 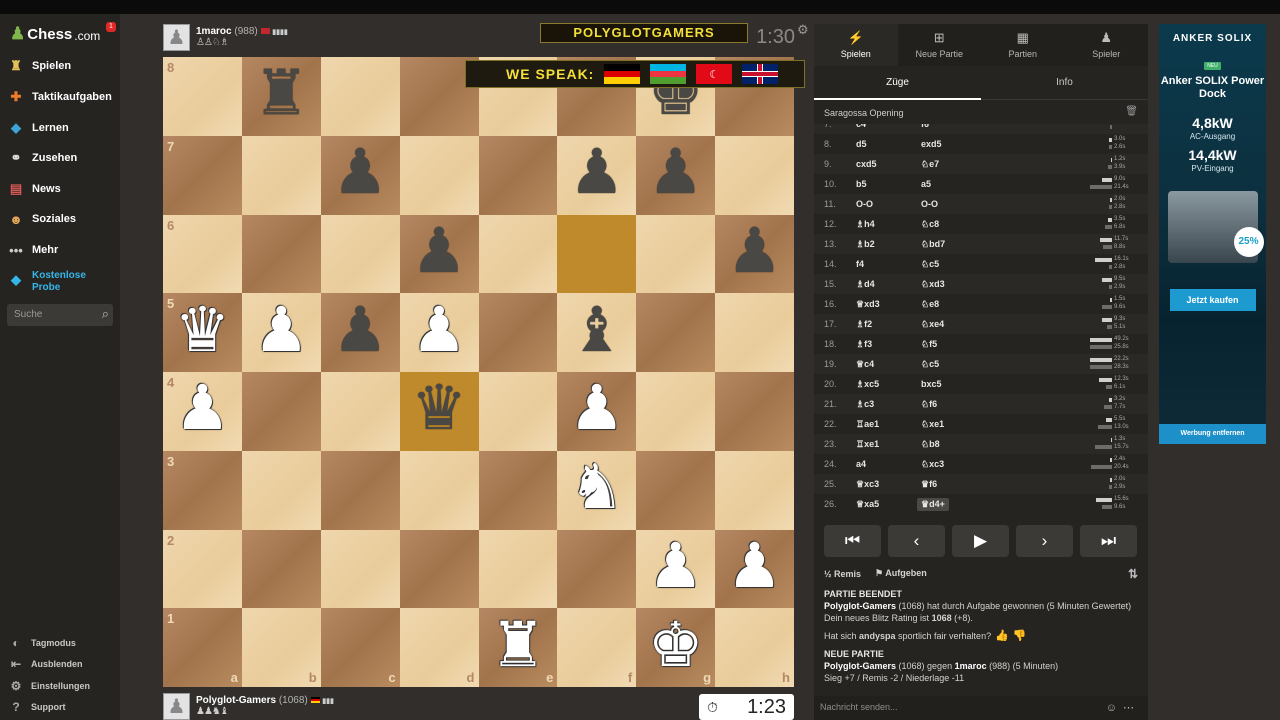 I want to click on square-c4, so click(x=360, y=411).